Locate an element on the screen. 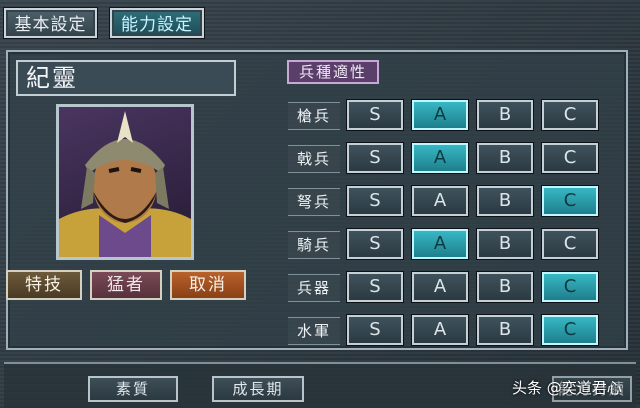  growth-period-button: 成長期 is located at coordinates (258, 389).